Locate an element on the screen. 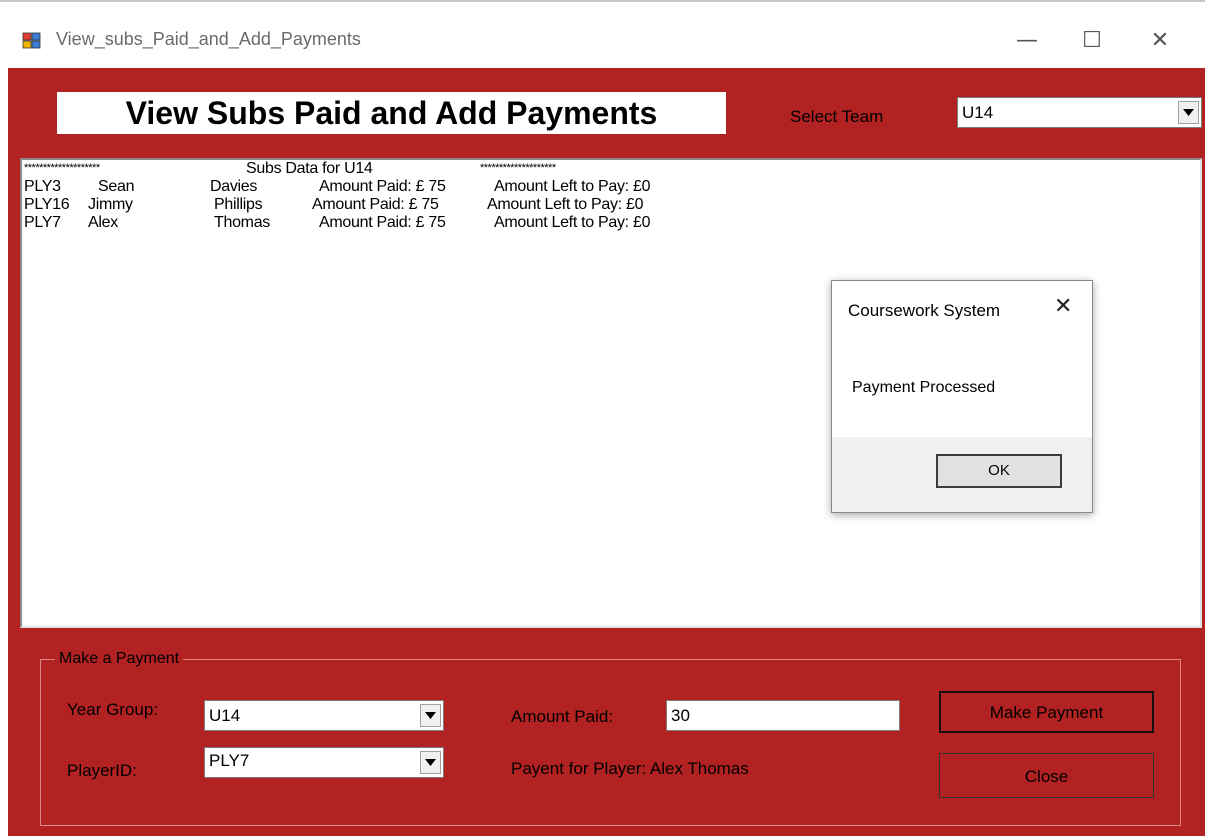 The width and height of the screenshot is (1205, 836). amount-paid-label: Amount Paid: is located at coordinates (562, 716).